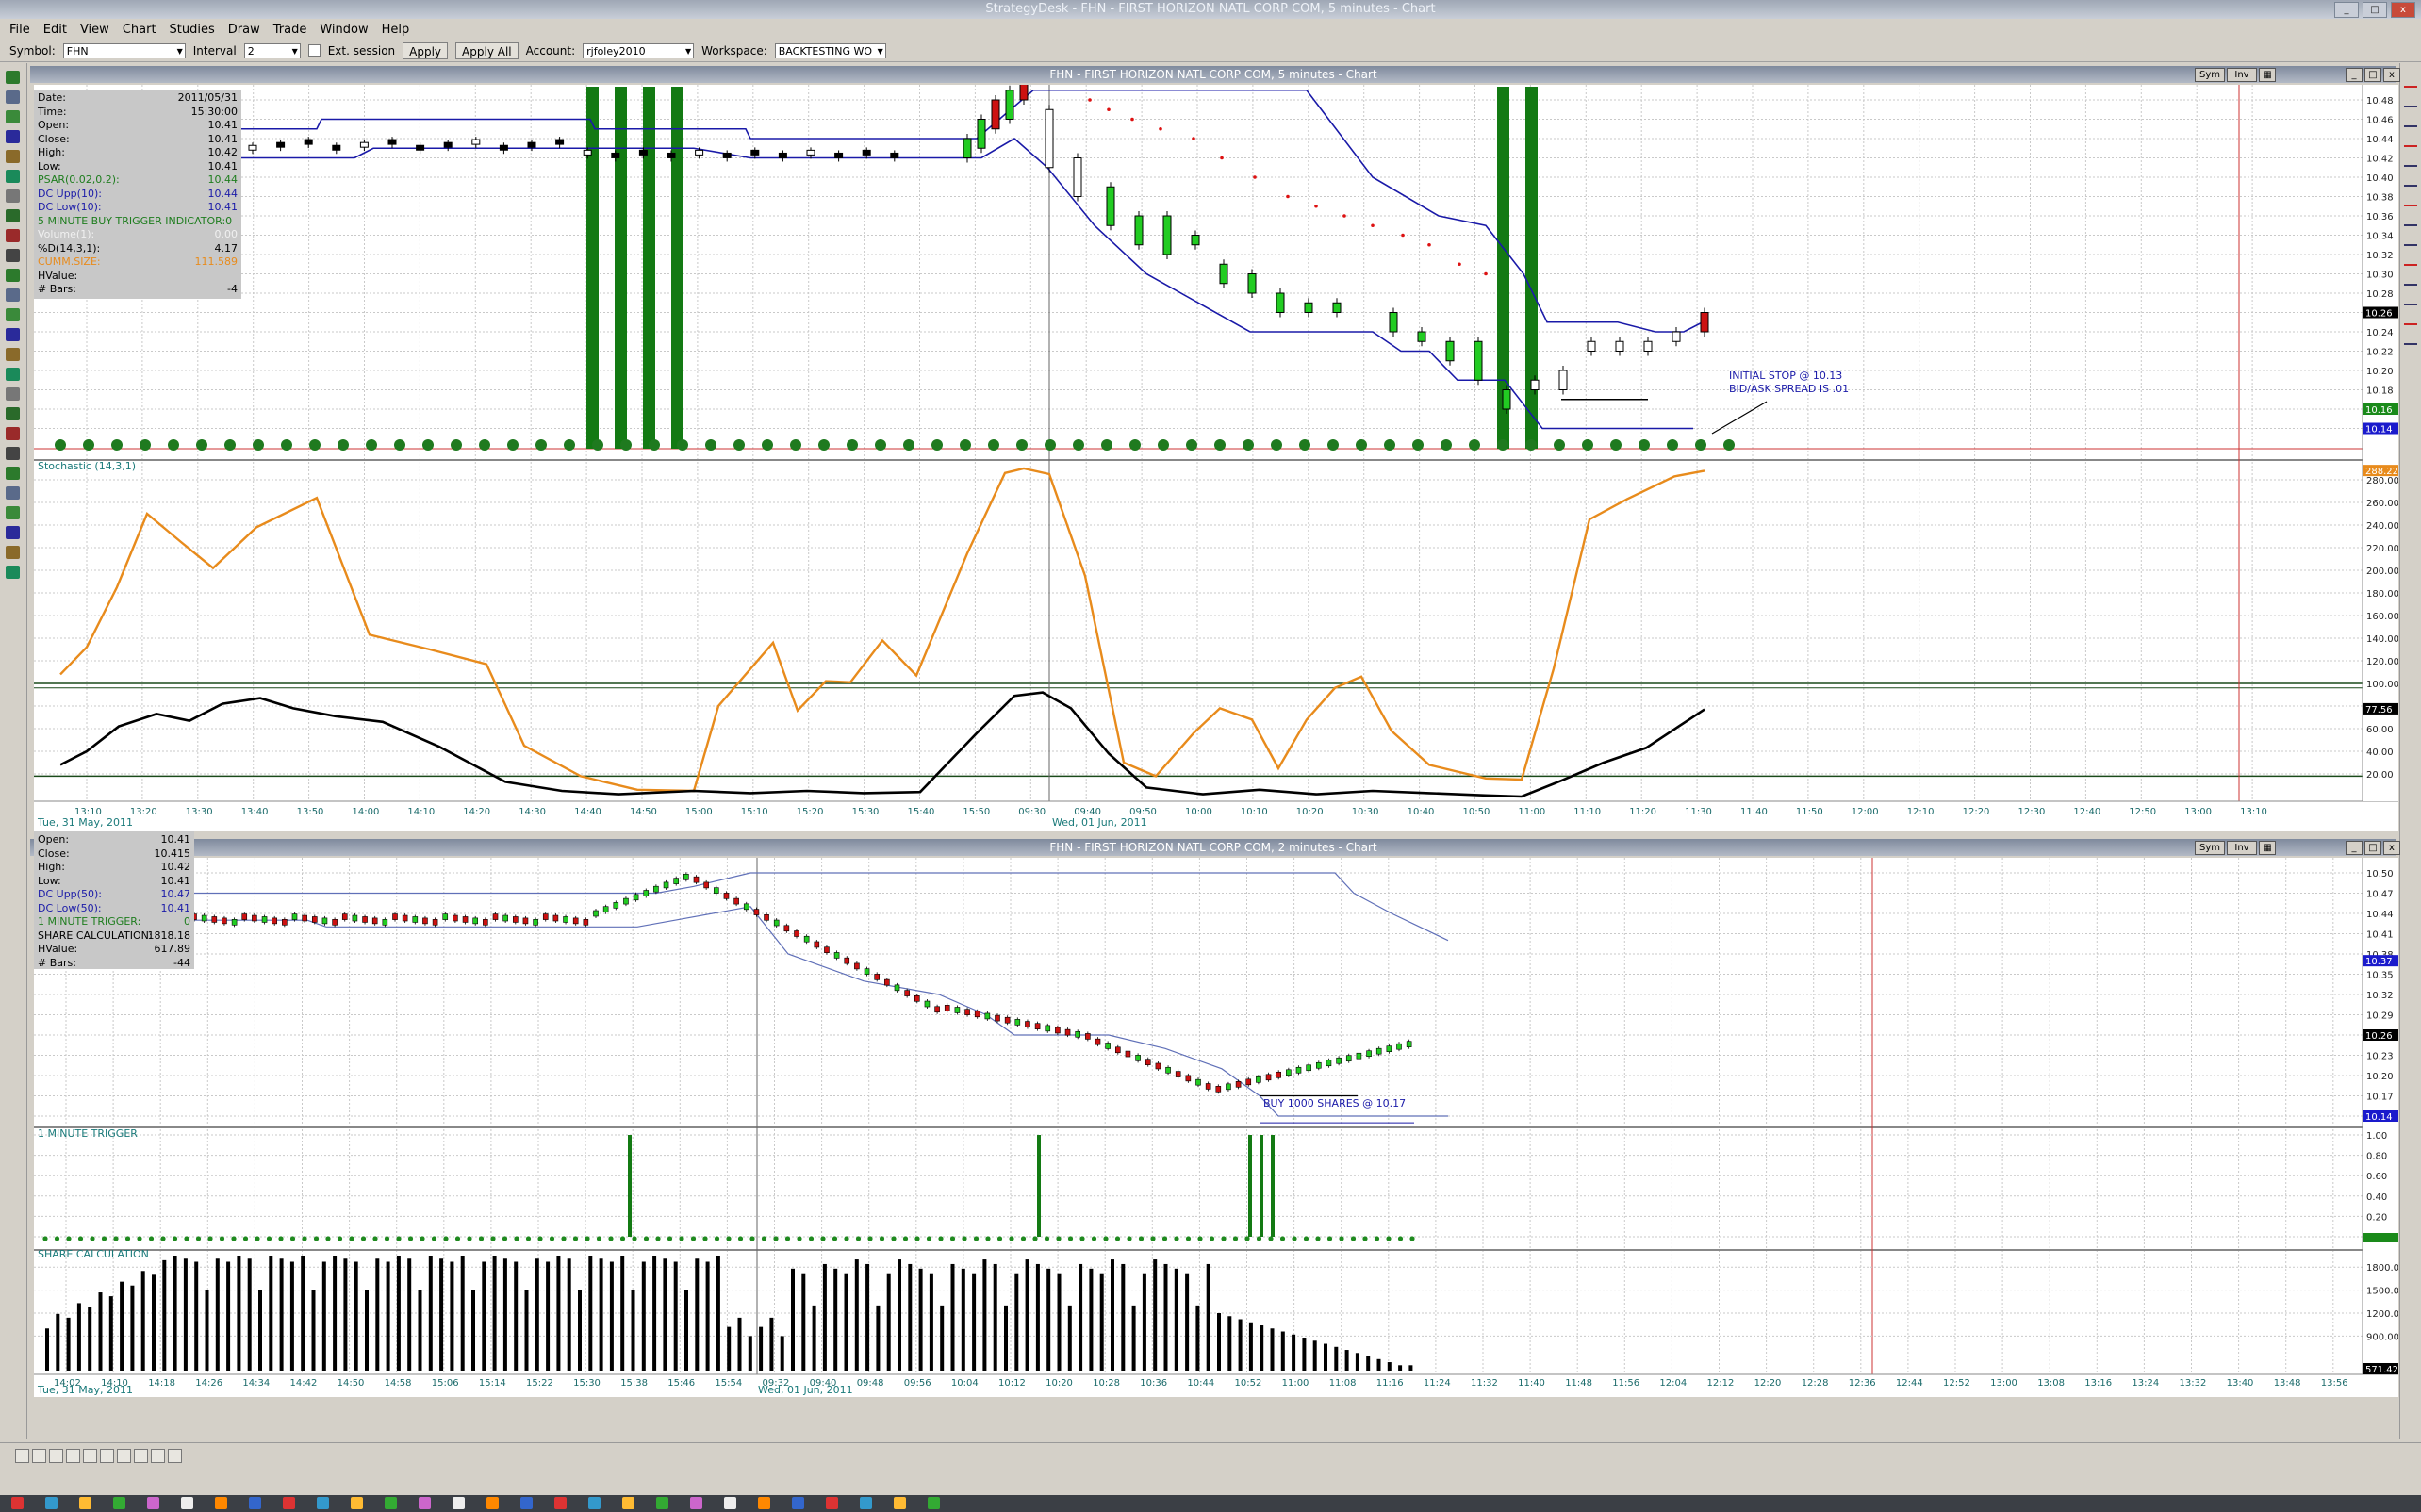 The image size is (2421, 1512). Describe the element at coordinates (2354, 75) in the screenshot. I see `chart1-minimize-button: _` at that location.